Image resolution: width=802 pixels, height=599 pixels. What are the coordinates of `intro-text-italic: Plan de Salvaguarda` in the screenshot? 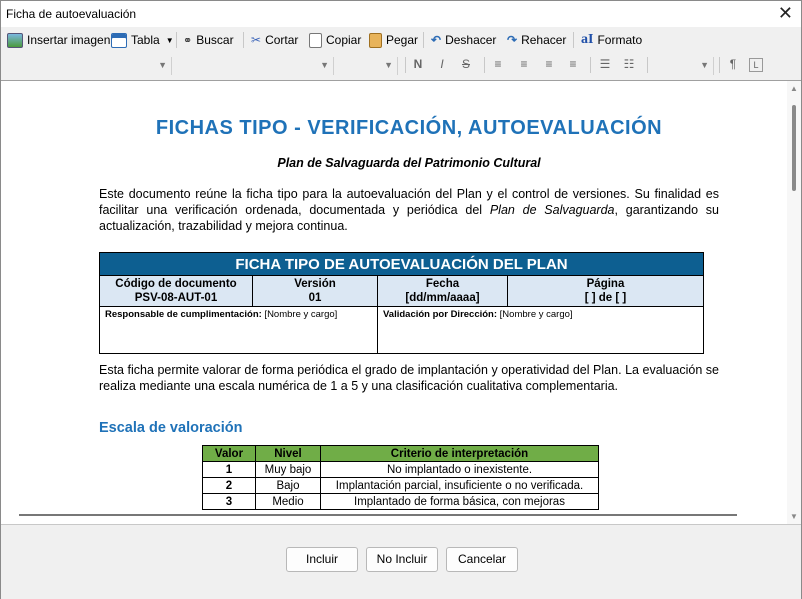 It's located at (552, 210).